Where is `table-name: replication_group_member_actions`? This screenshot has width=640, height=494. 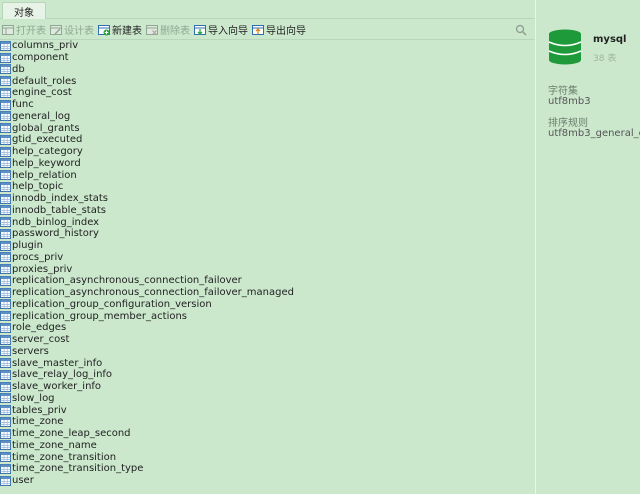 table-name: replication_group_member_actions is located at coordinates (100, 316).